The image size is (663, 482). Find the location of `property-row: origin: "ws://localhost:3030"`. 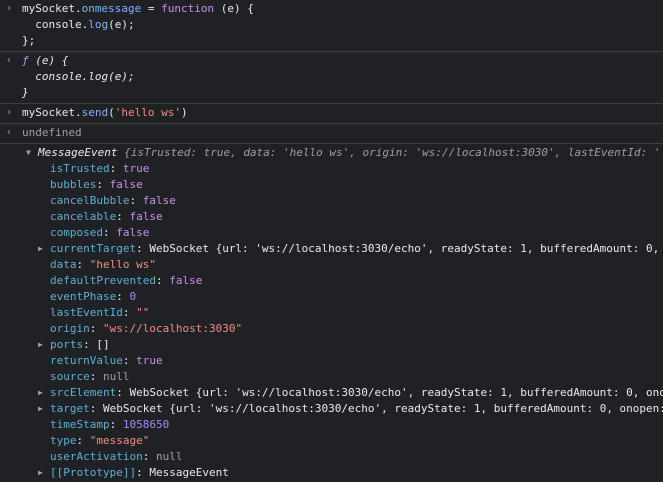

property-row: origin: "ws://localhost:3030" is located at coordinates (331, 329).